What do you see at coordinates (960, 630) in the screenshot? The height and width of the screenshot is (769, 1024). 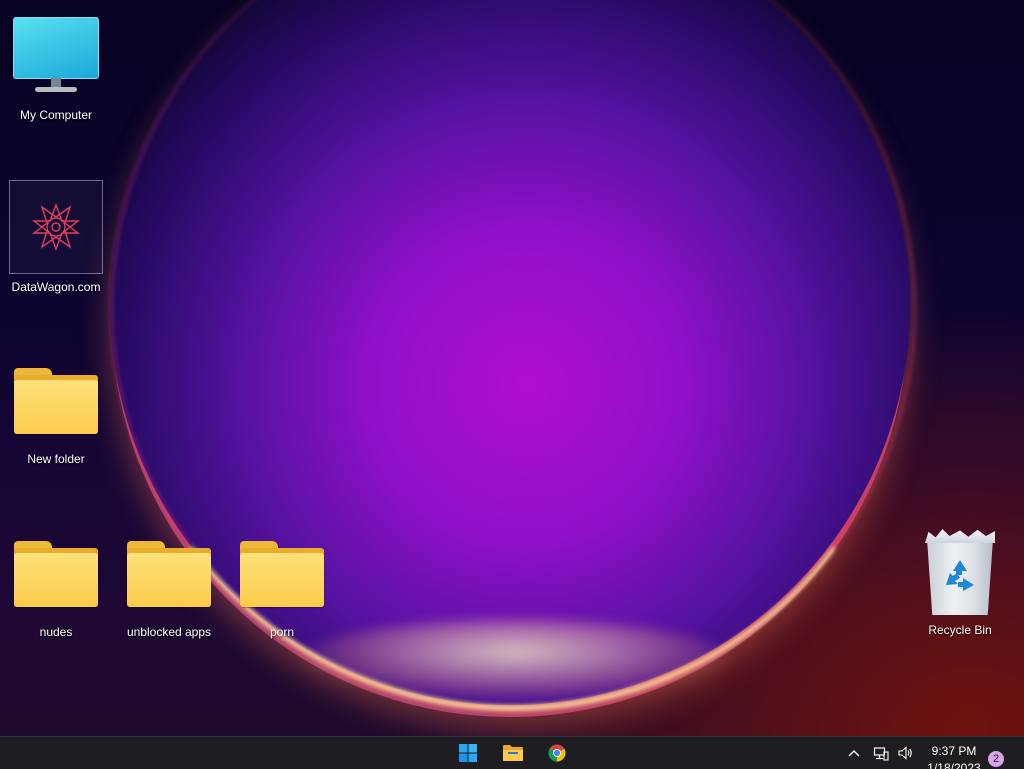 I see `desktop-icon-label: Recycle Bin` at bounding box center [960, 630].